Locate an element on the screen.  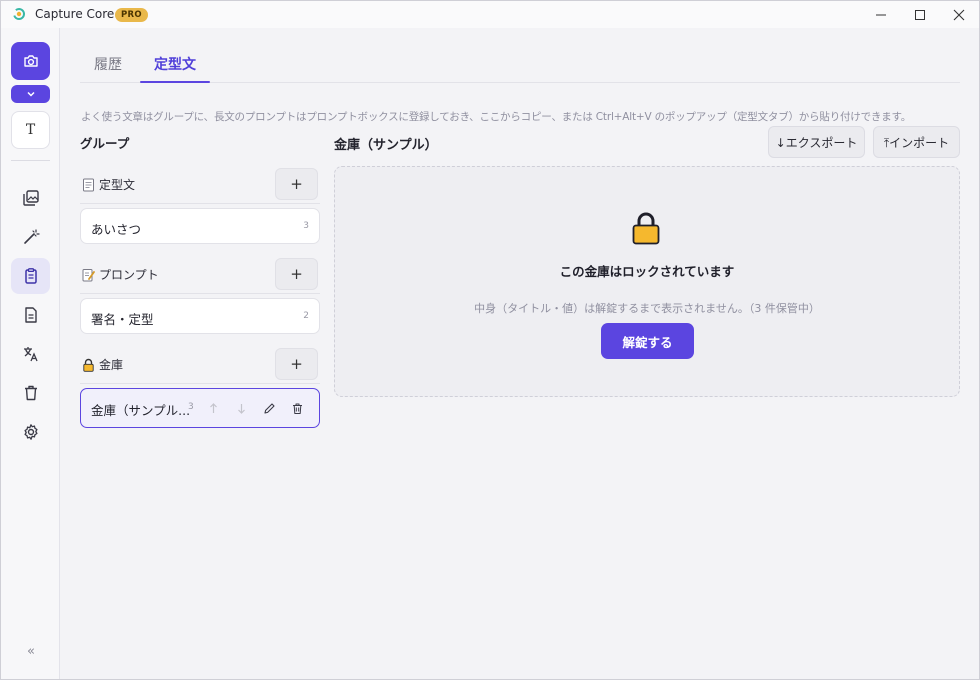
vault-title: 金庫（サンプル） is located at coordinates (386, 145).